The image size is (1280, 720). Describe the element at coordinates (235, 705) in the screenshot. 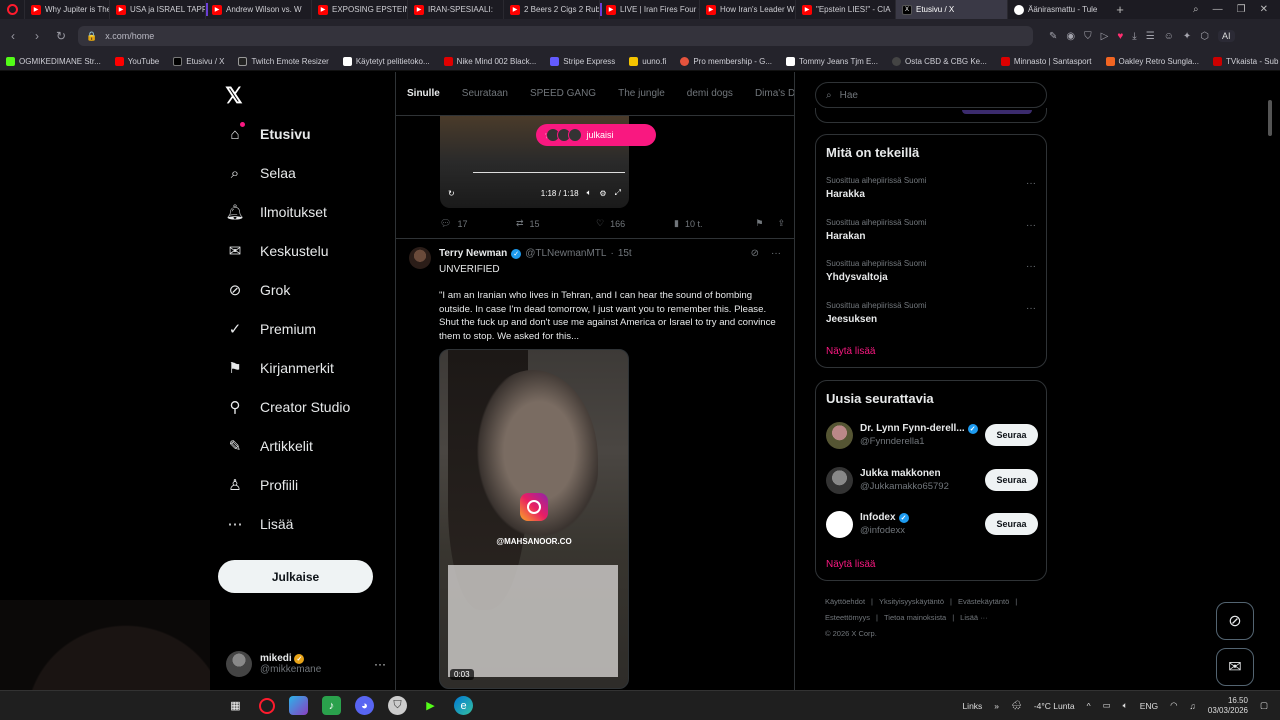

I see `task-view-icon: ▦` at that location.